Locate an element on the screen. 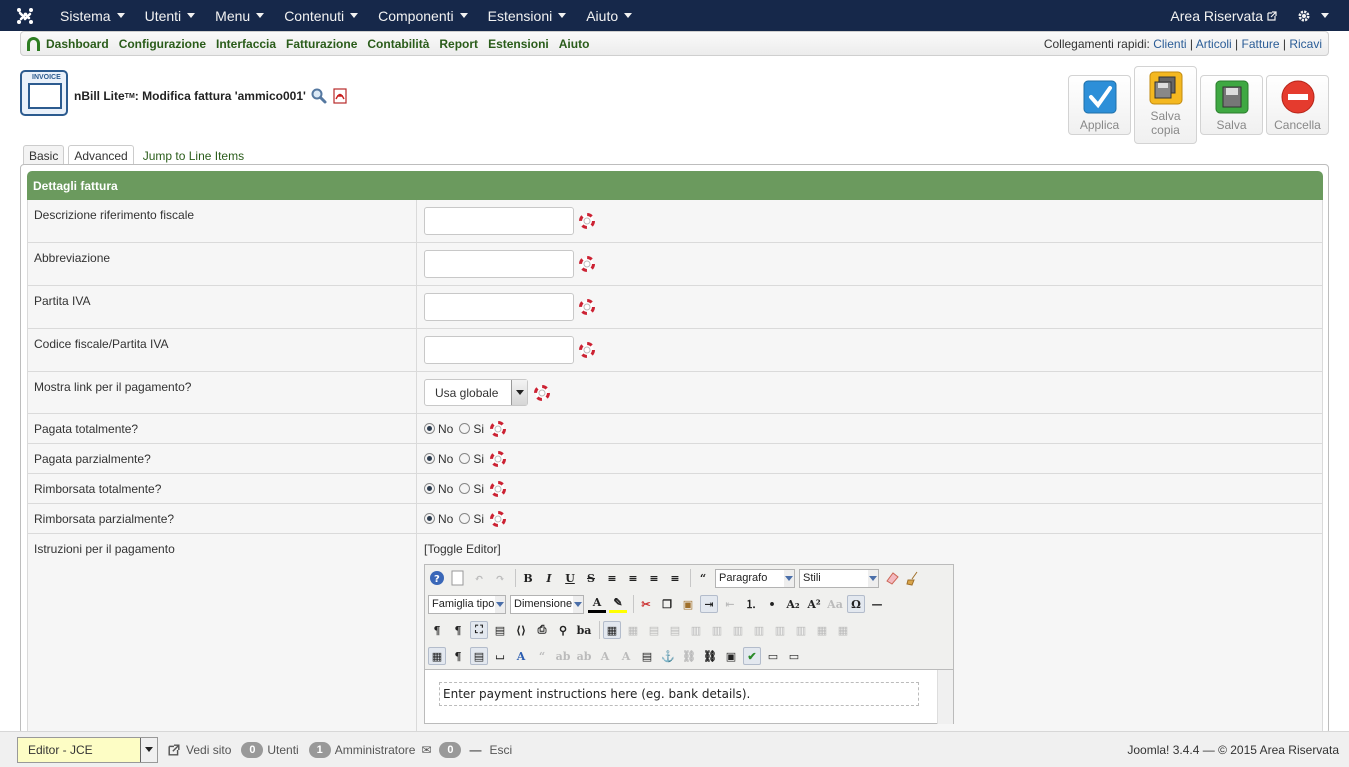  menu-menu: Menu is located at coordinates (239, 15).